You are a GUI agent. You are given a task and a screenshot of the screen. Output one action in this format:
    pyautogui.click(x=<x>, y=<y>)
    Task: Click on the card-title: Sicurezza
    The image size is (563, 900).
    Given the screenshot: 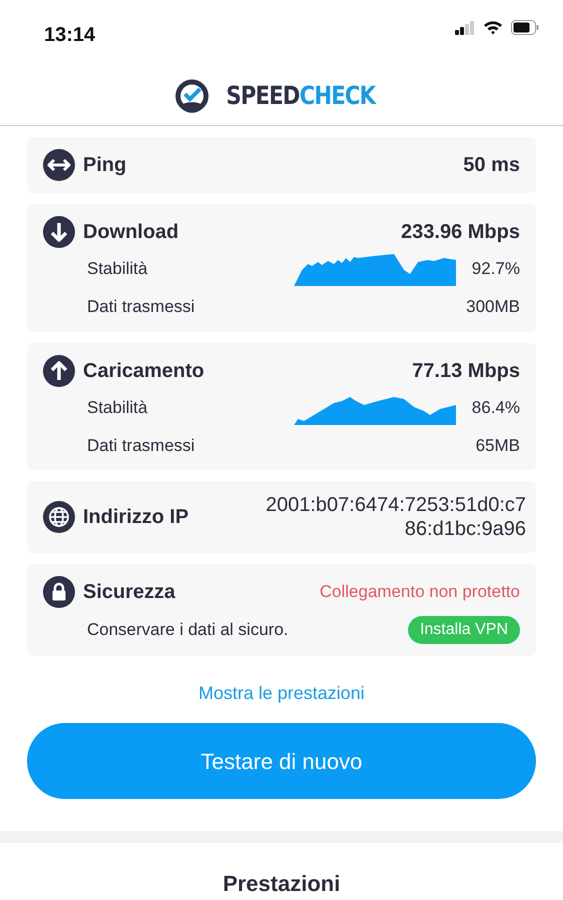 What is the action you would take?
    pyautogui.click(x=129, y=592)
    